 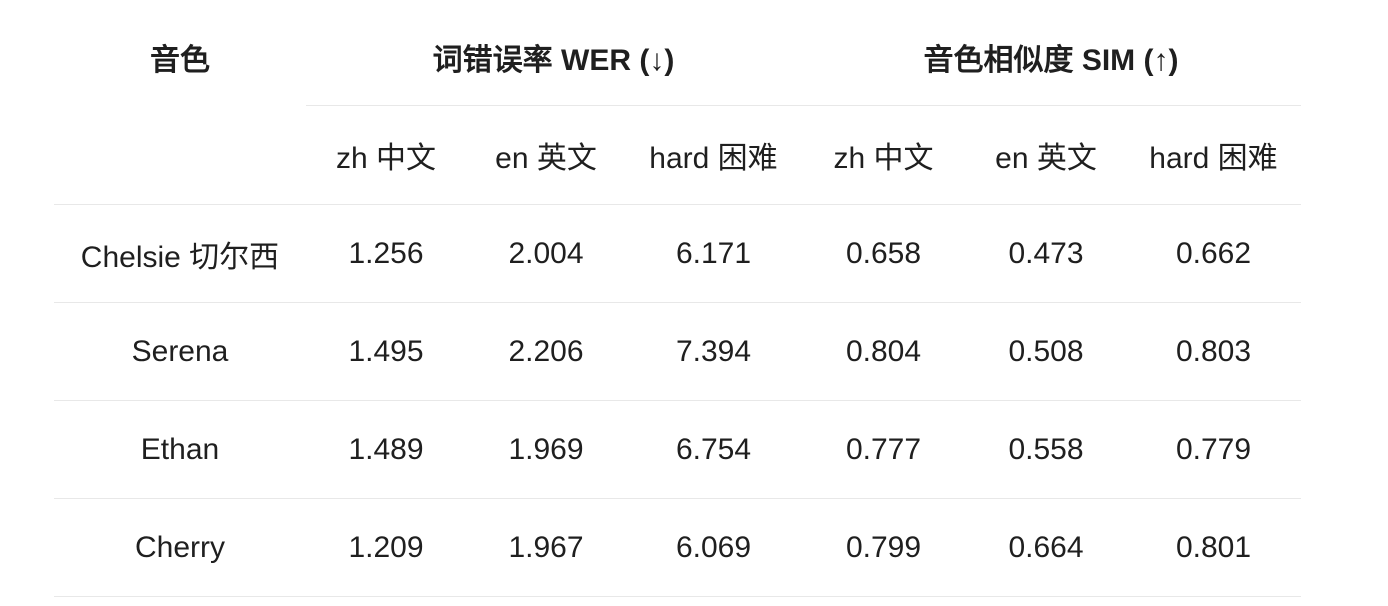 I want to click on voice-column-header: 音色, so click(x=180, y=60).